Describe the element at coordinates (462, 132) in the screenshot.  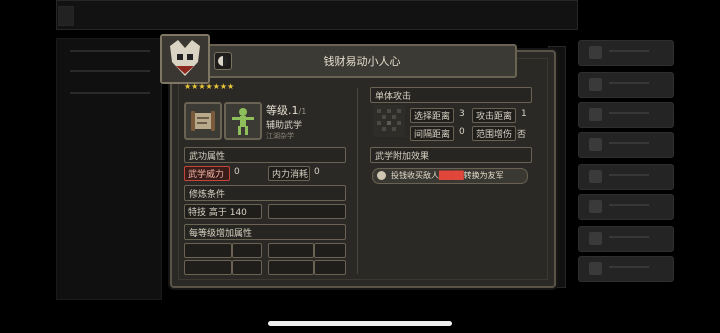
I see `interval-range-value: 0` at that location.